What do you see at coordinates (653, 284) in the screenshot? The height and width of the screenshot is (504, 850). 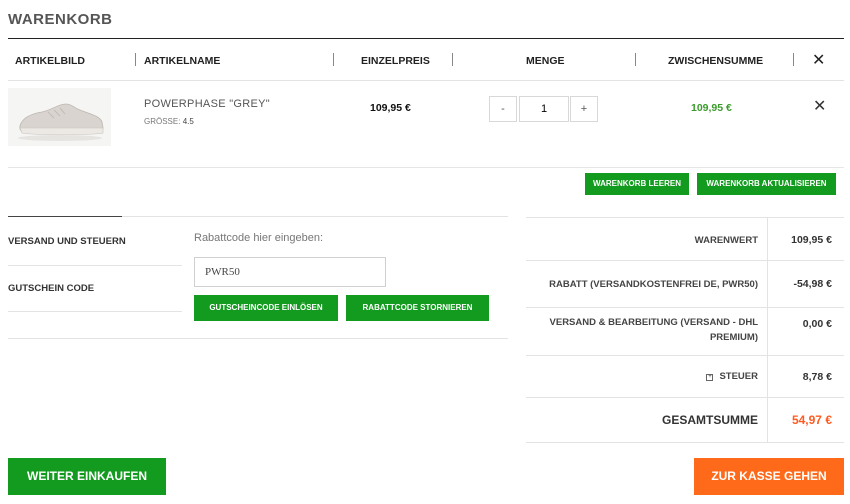 I see `discount-label: RABATT (VERSANDKOSTENFREI DE, PWR50)` at bounding box center [653, 284].